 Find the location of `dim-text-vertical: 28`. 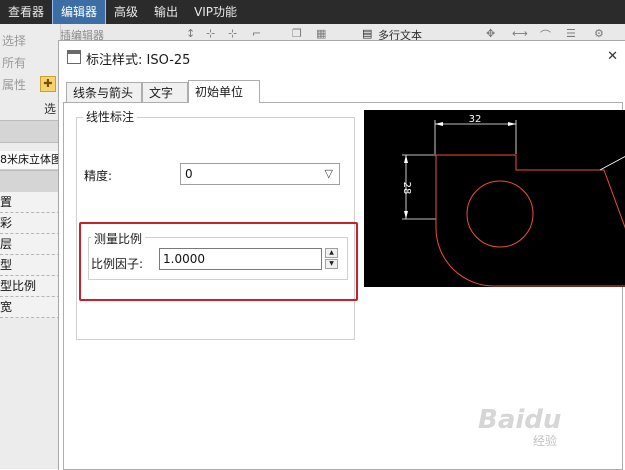

dim-text-vertical: 28 is located at coordinates (406, 188).